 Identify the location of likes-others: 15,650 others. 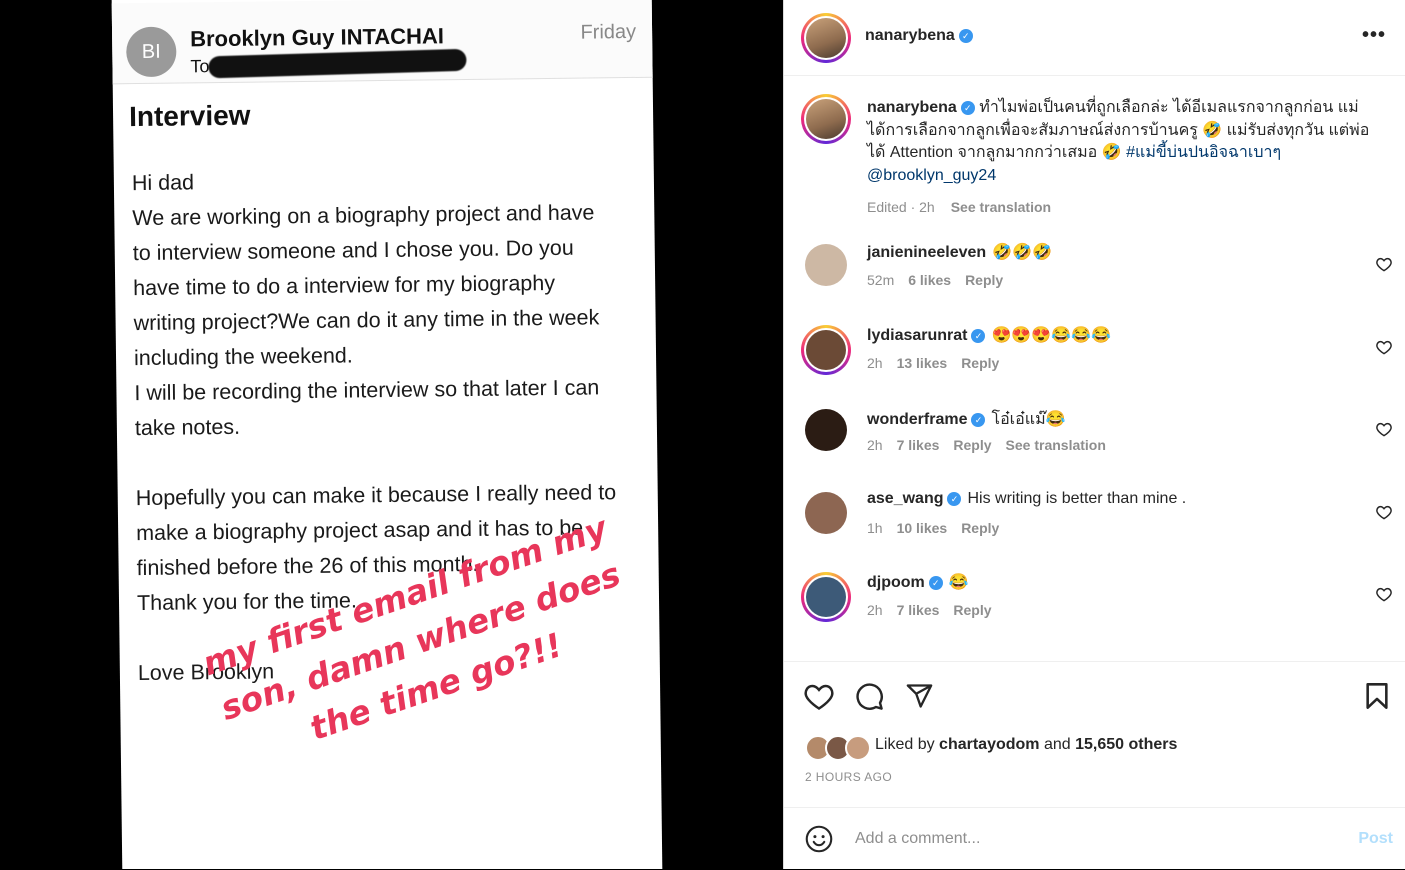
(1126, 744).